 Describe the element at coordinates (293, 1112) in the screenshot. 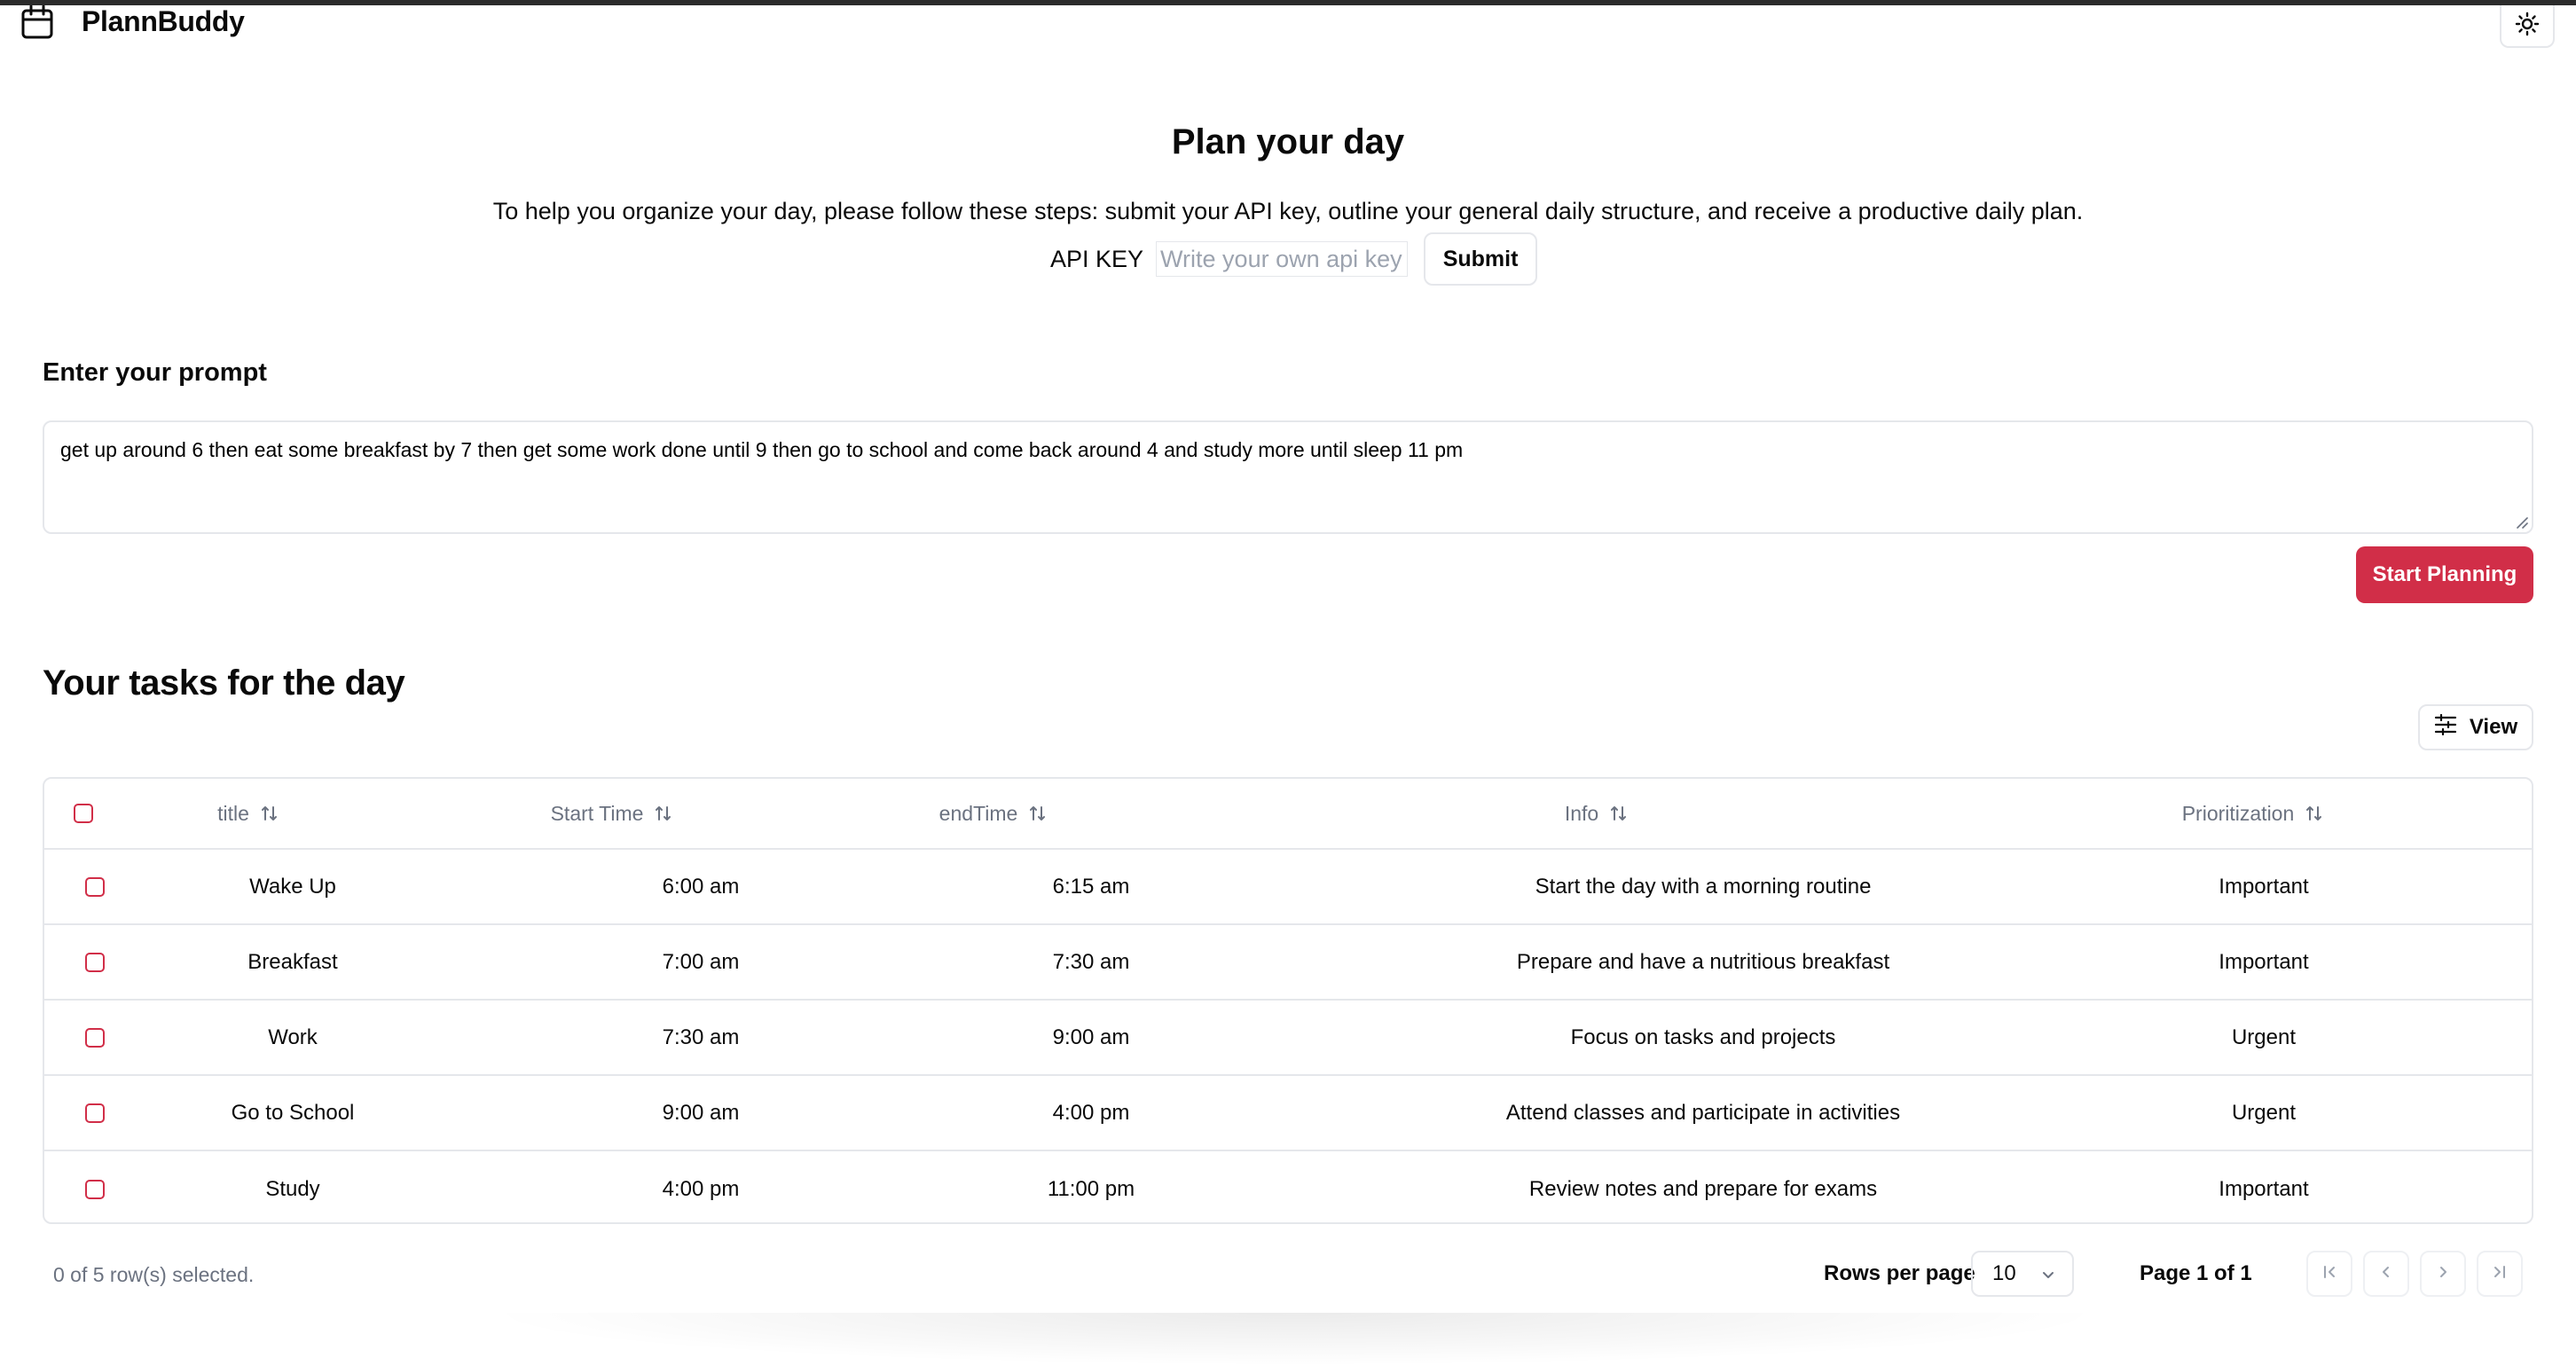

I see `cell-title: Go to School` at that location.